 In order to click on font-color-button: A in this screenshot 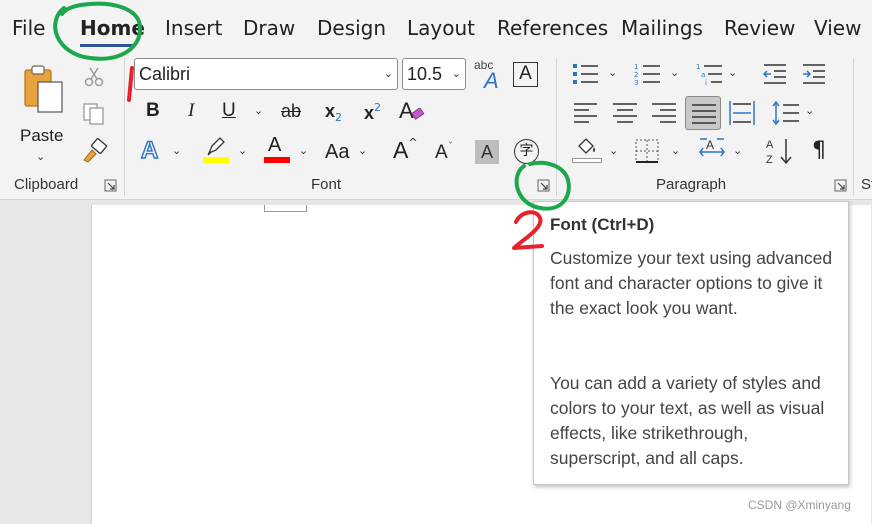, I will do `click(277, 149)`.